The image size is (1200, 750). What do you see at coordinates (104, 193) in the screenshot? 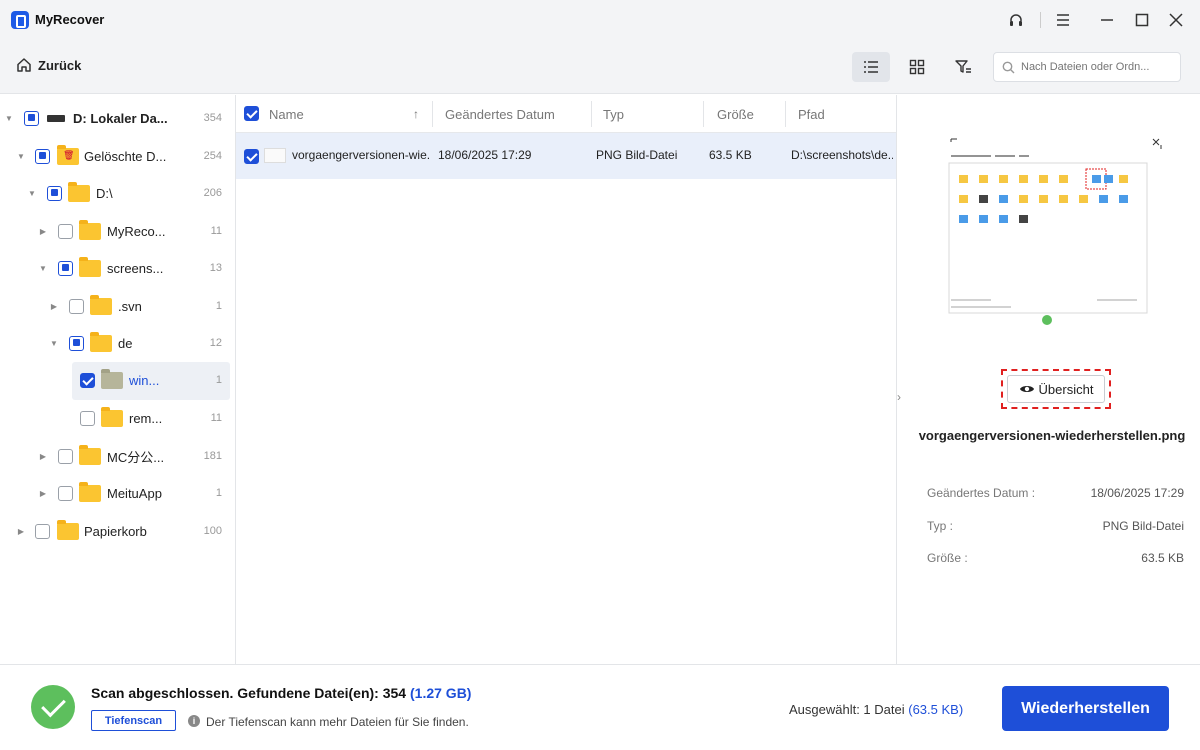
I see `tree-item-label: D:\` at bounding box center [104, 193].